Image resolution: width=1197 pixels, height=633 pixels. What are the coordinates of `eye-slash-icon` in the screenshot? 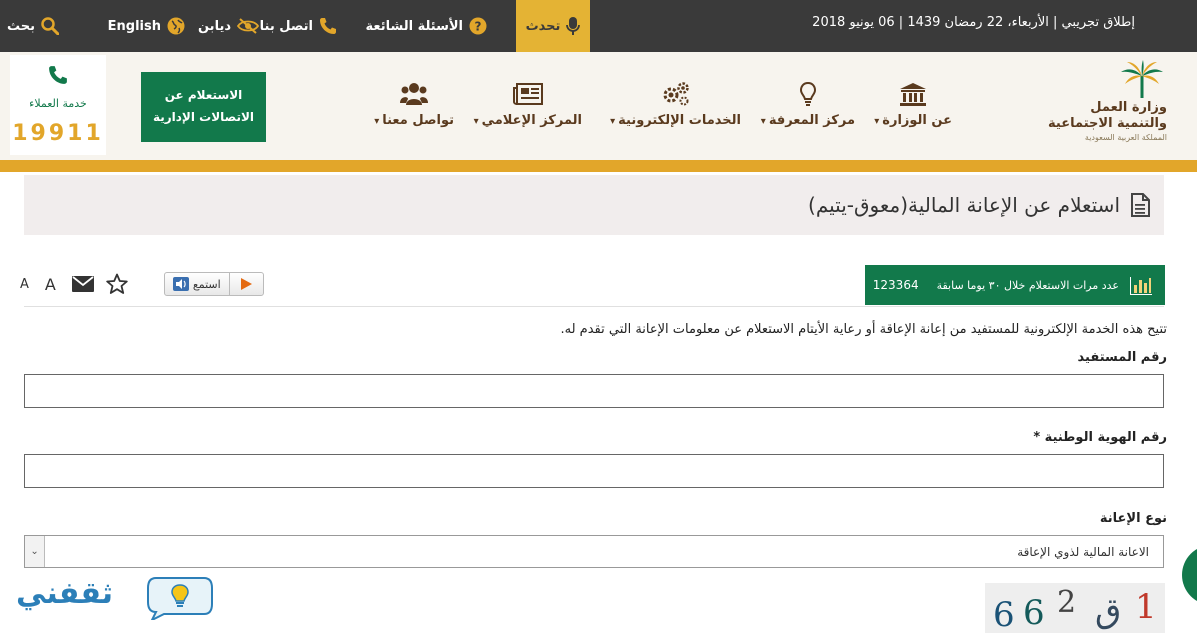 It's located at (248, 26).